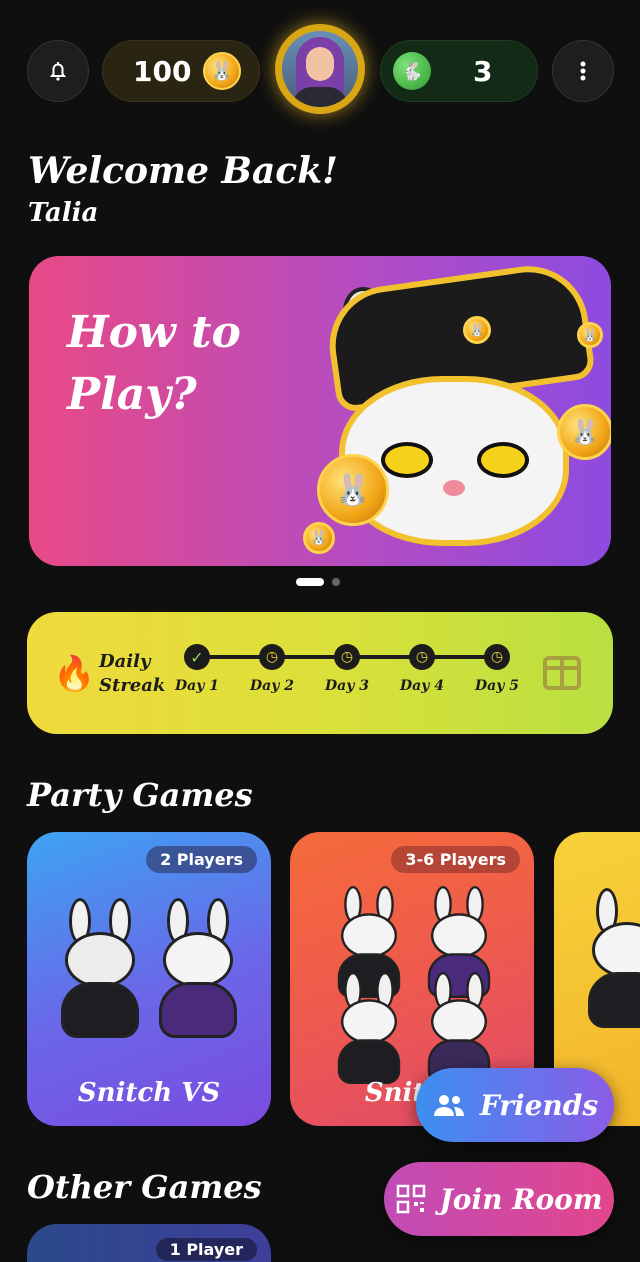 This screenshot has width=640, height=1262. I want to click on username: Talia, so click(63, 213).